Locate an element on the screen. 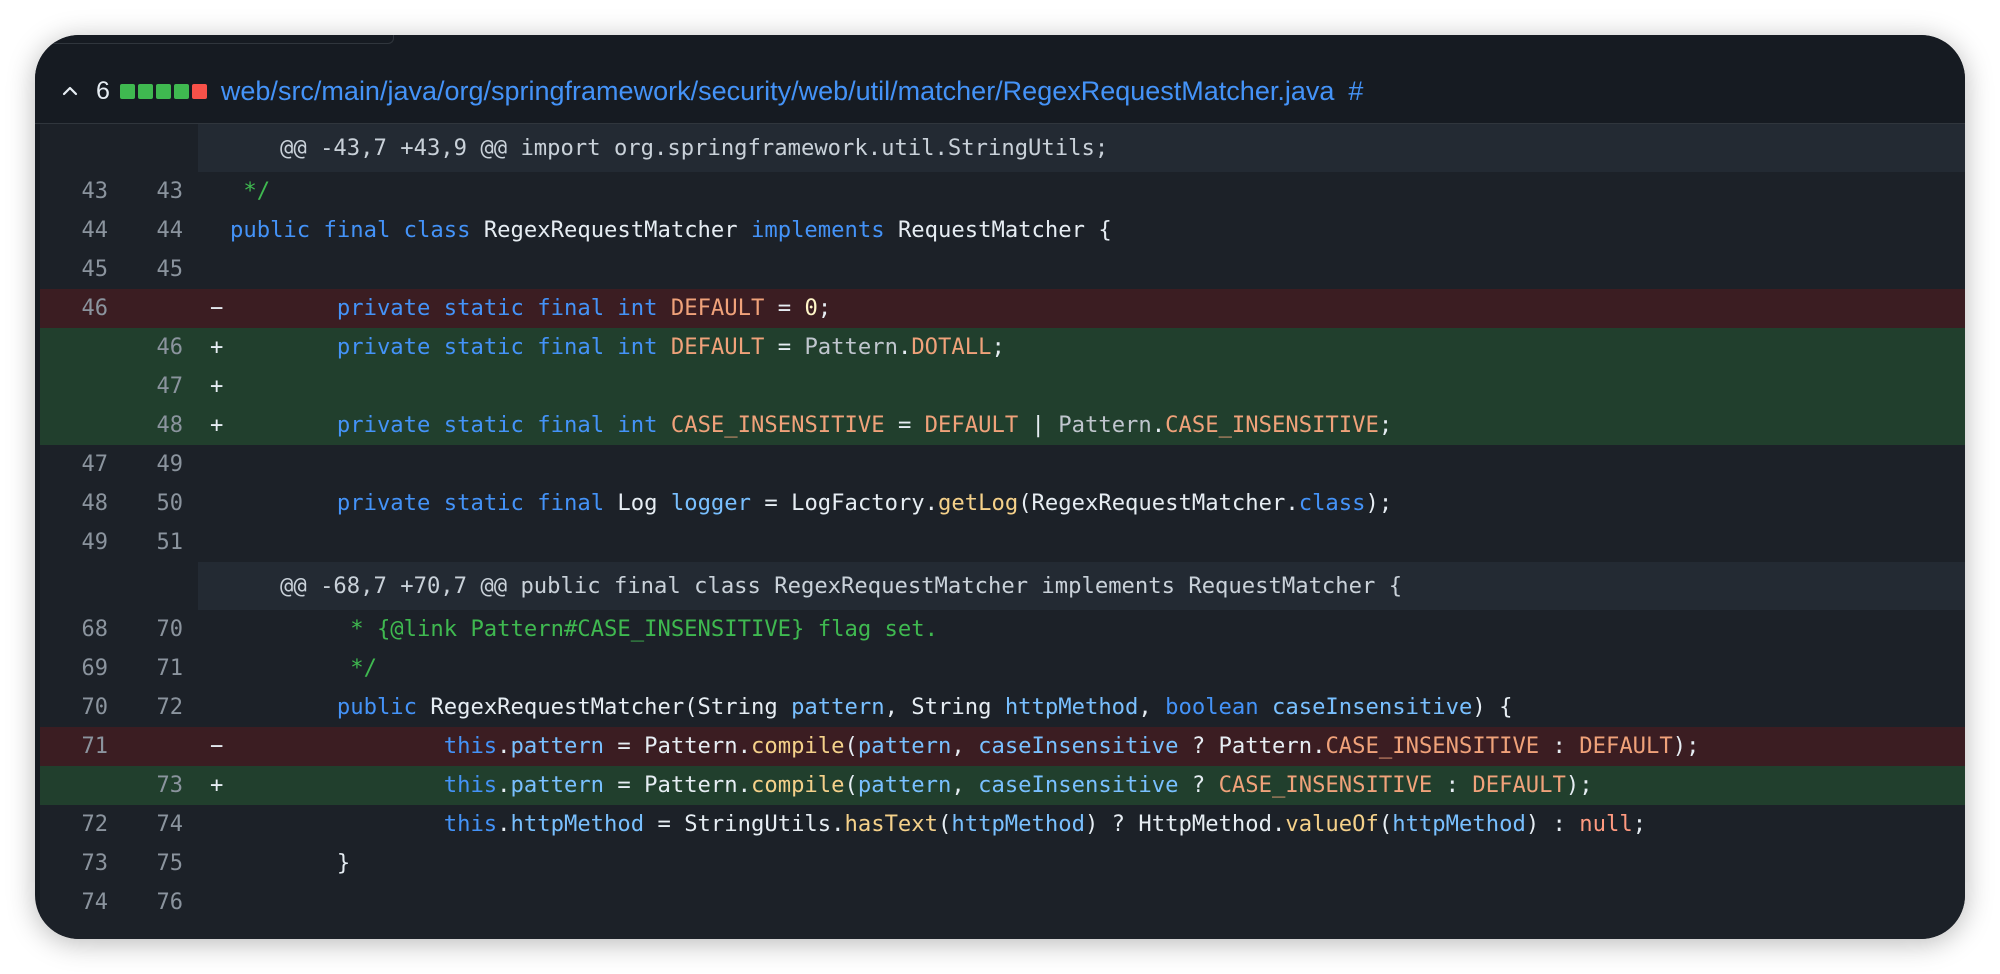  code-token: final is located at coordinates (571, 425).